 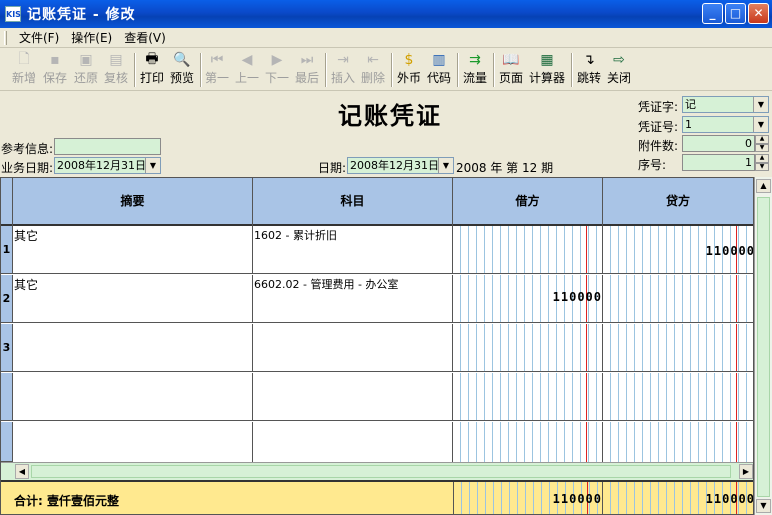 I want to click on restore-button: ▣ 还原, so click(x=86, y=68).